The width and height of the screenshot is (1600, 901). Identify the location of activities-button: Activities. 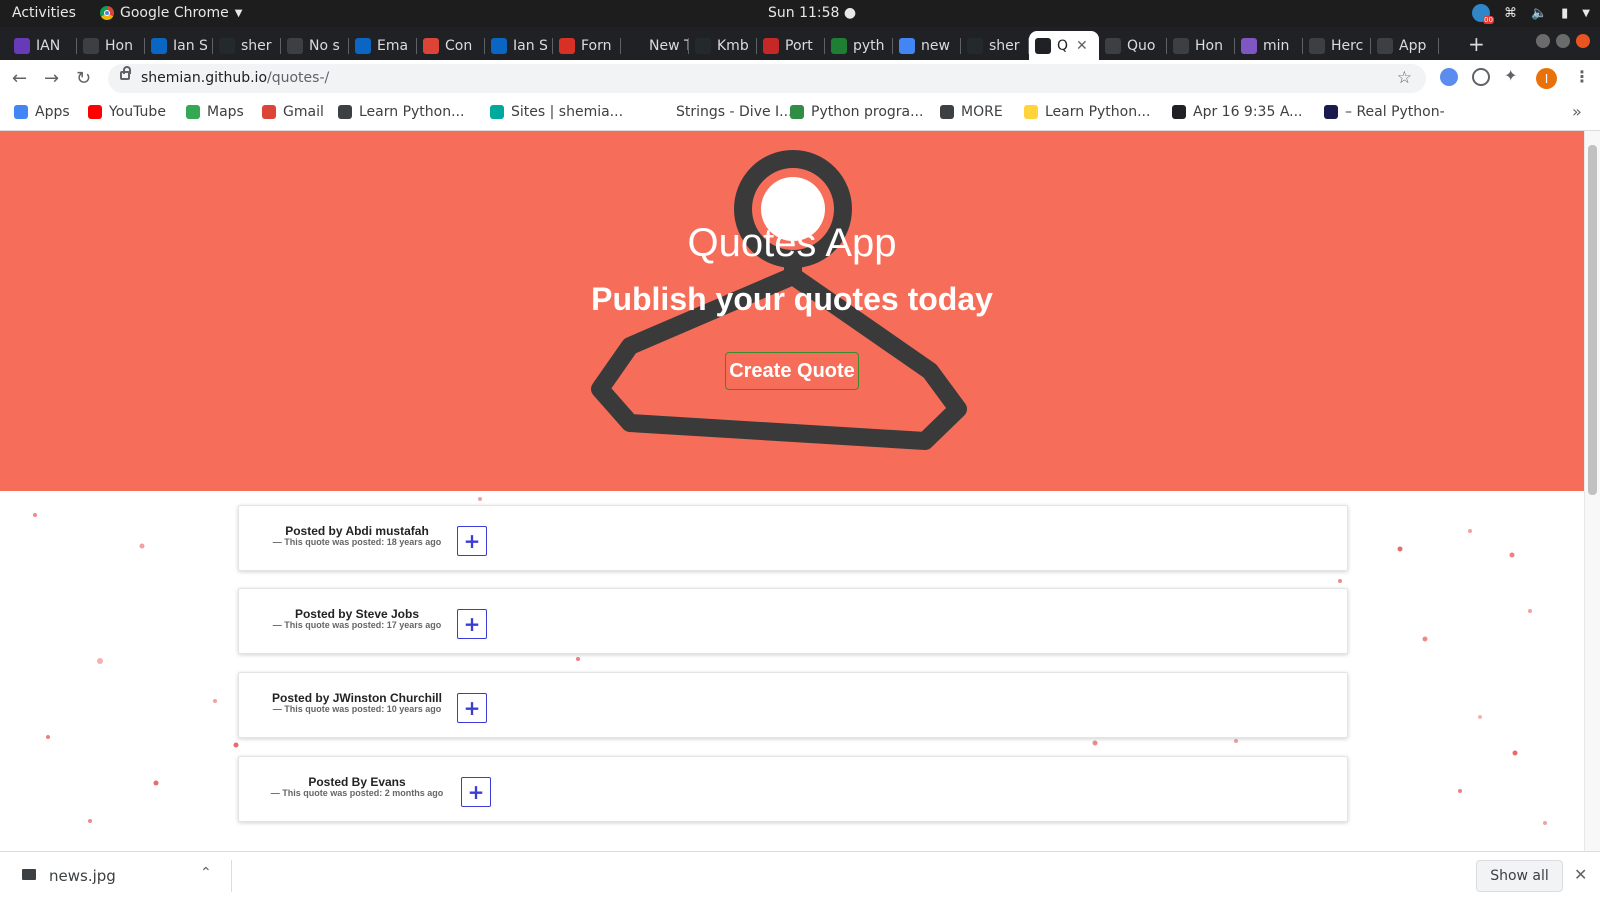
(44, 13).